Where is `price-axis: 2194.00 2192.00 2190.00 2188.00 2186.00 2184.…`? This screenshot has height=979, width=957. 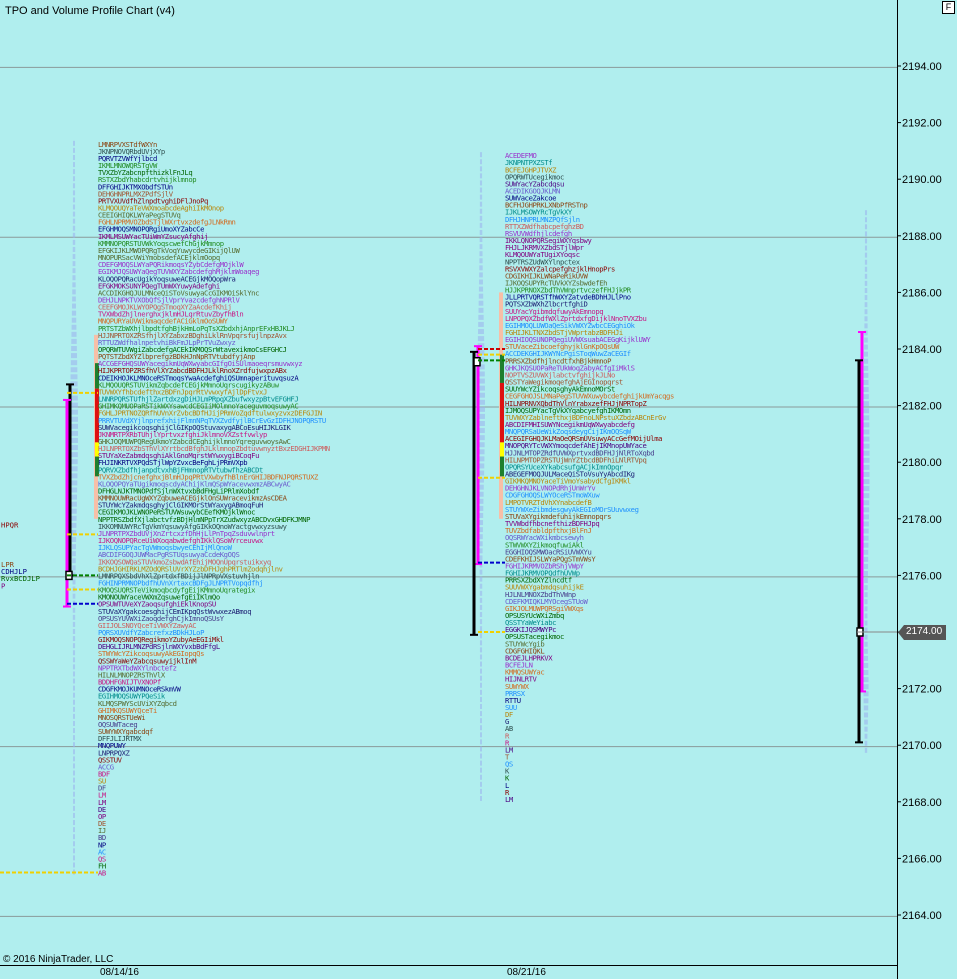 price-axis: 2194.00 2192.00 2190.00 2188.00 2186.00 2184.… is located at coordinates (927, 482).